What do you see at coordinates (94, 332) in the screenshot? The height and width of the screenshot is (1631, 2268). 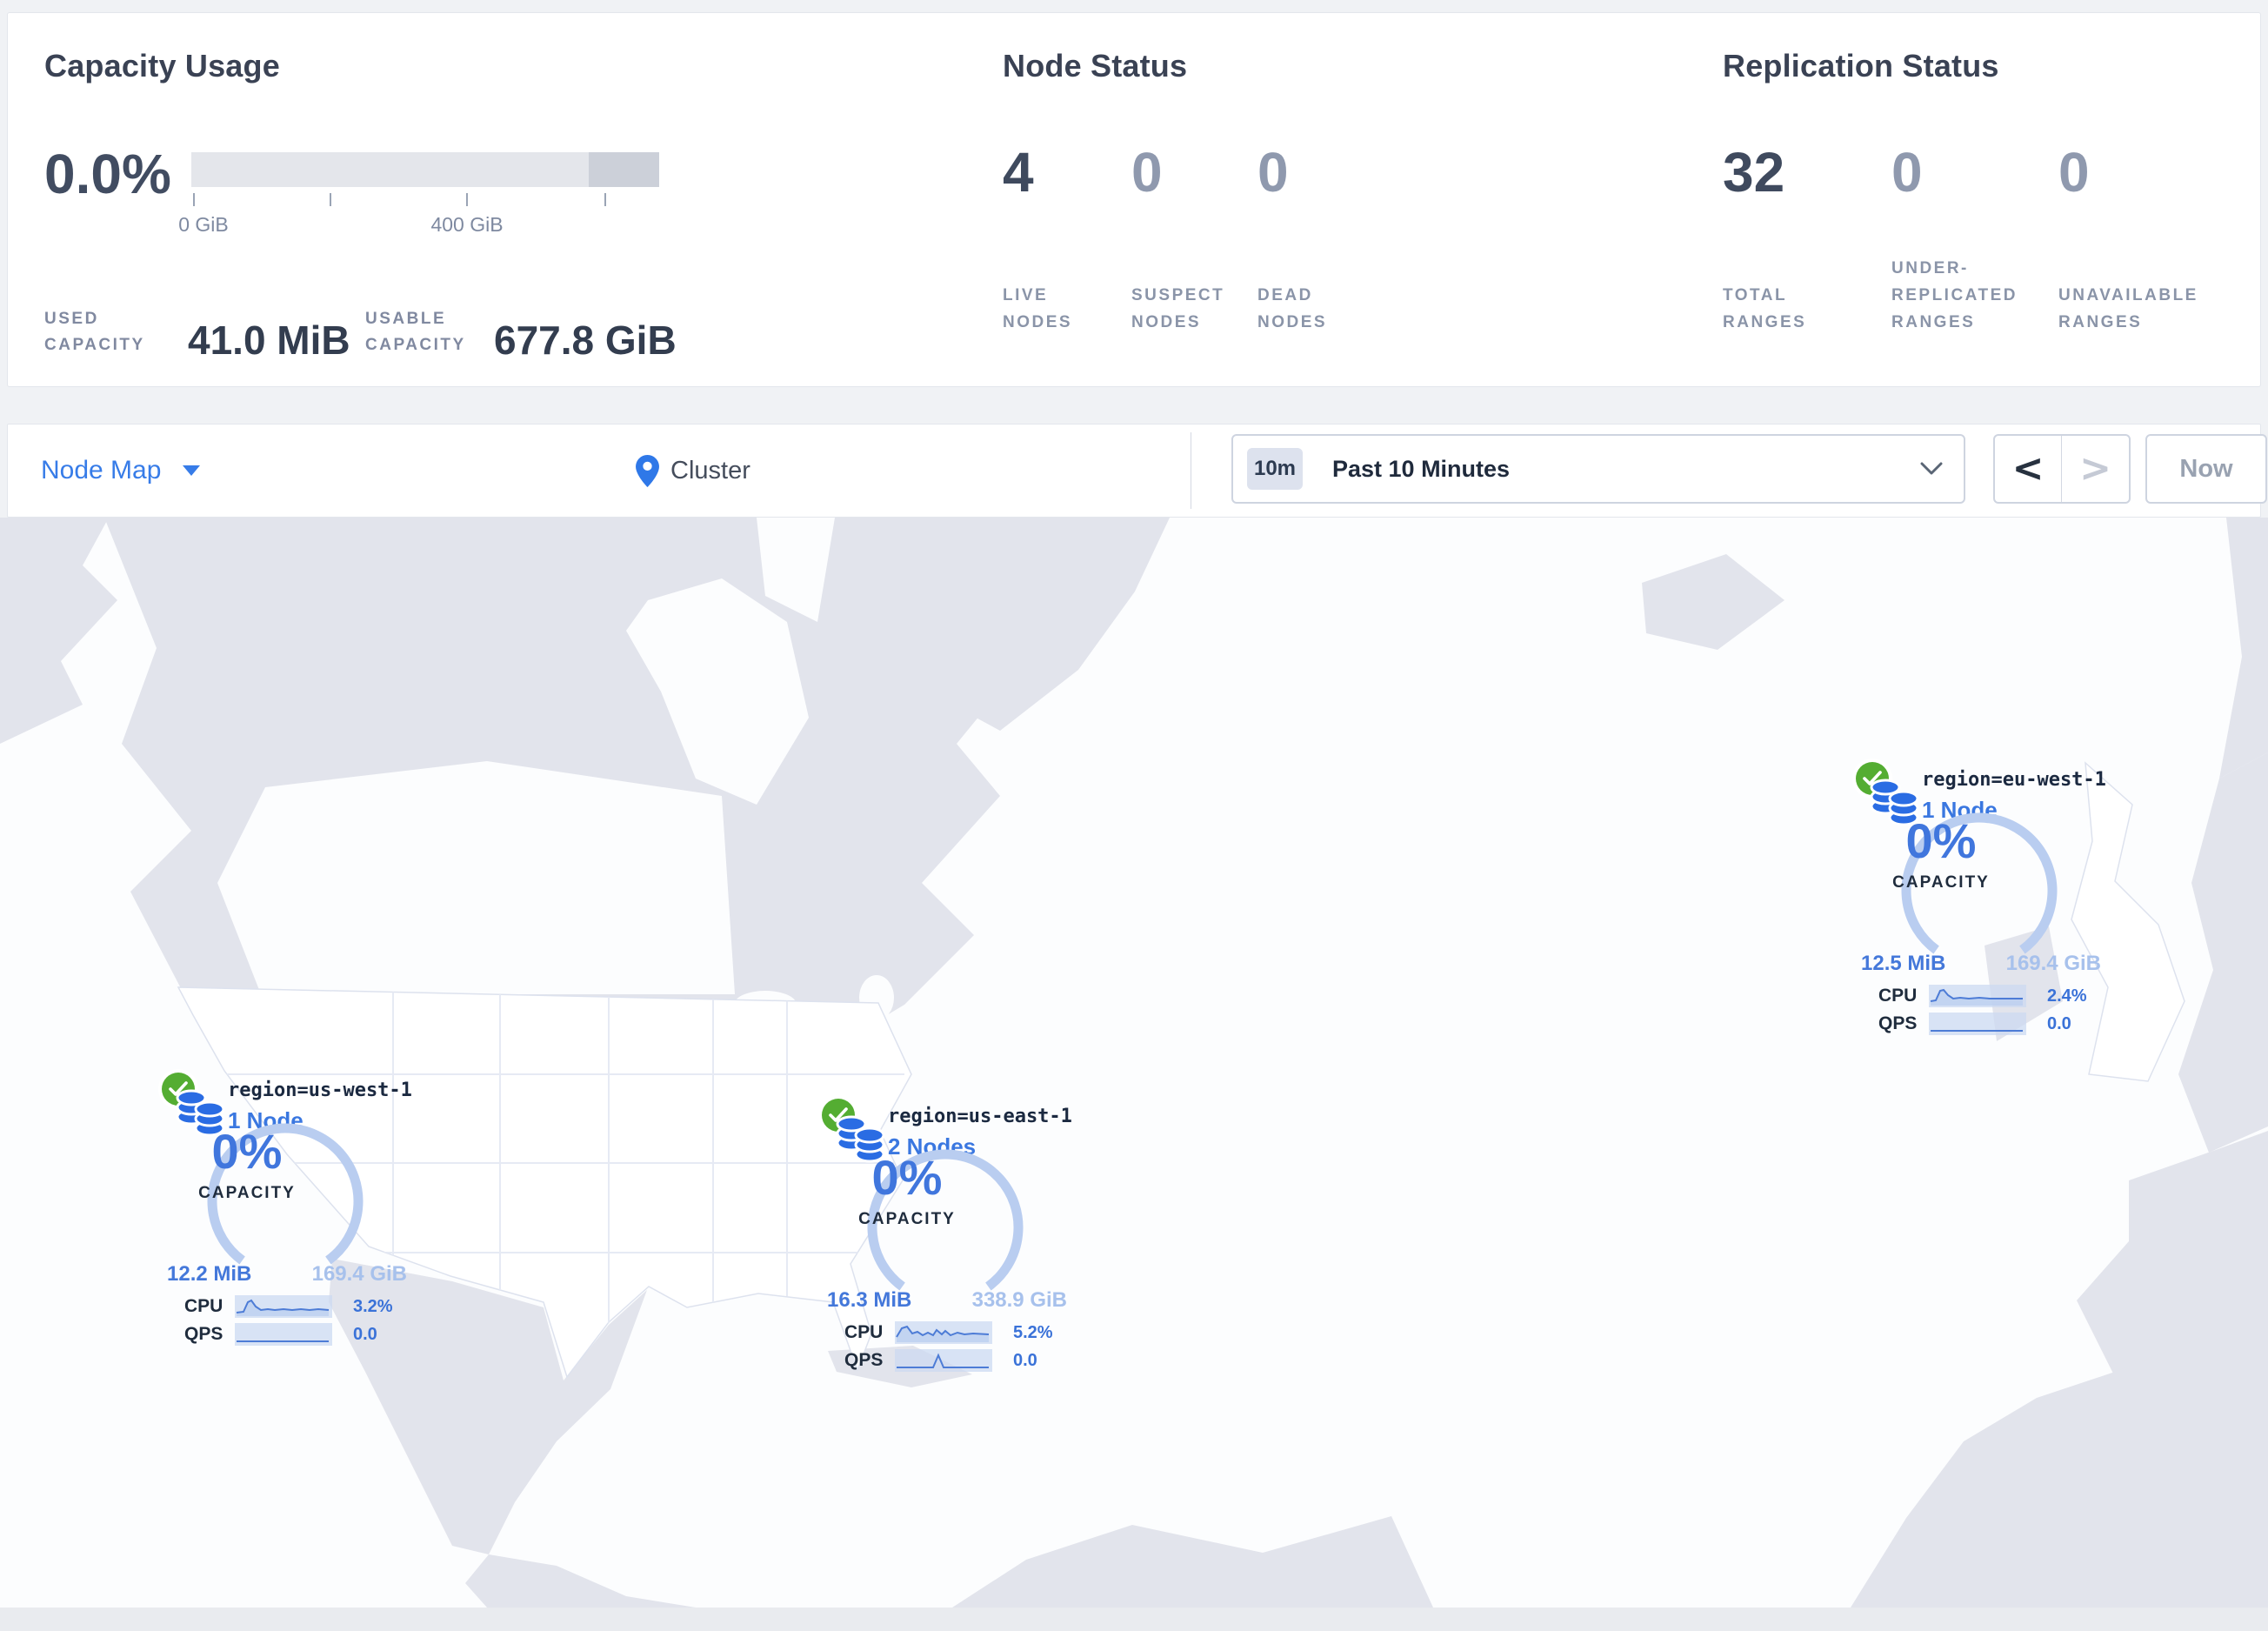 I see `used-capacity-label: USED CAPACITY` at bounding box center [94, 332].